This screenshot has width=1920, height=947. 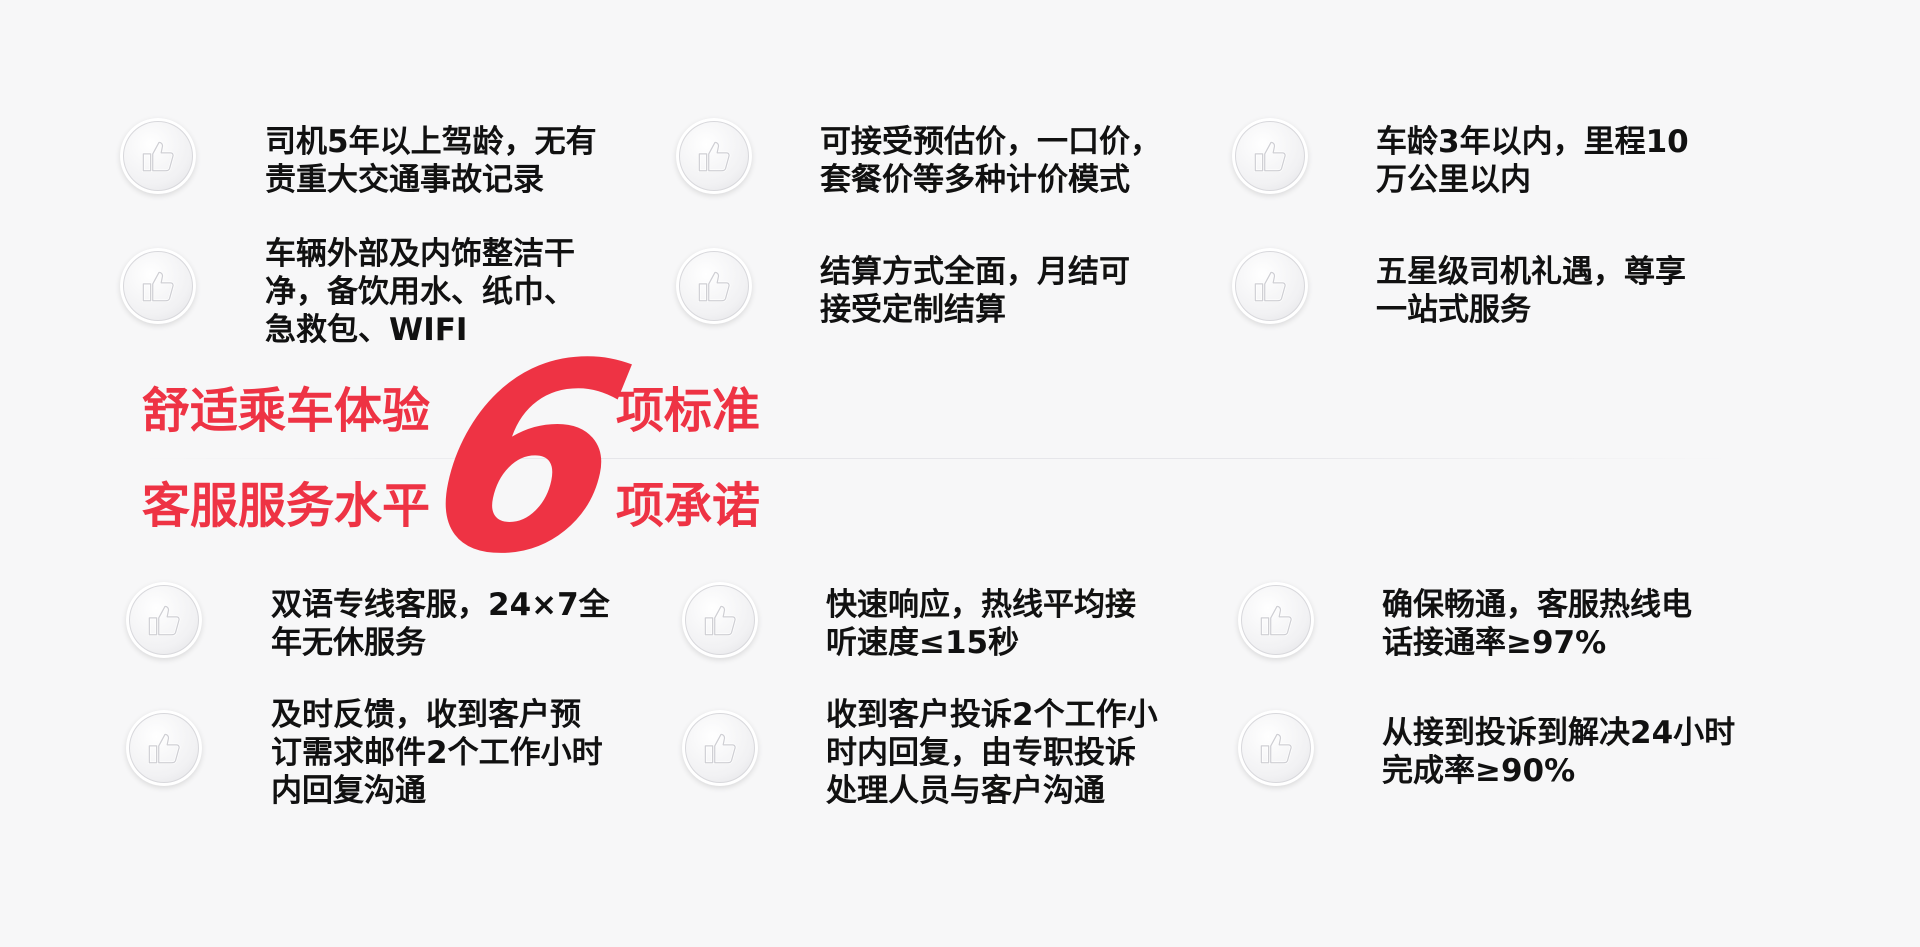 I want to click on bottom-item-4-line-2: 订需求邮件2个工作小时, so click(x=437, y=753).